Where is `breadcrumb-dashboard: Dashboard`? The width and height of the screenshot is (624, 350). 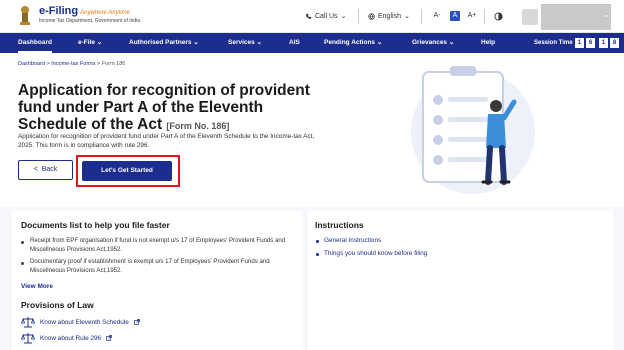
breadcrumb-dashboard: Dashboard is located at coordinates (31, 64).